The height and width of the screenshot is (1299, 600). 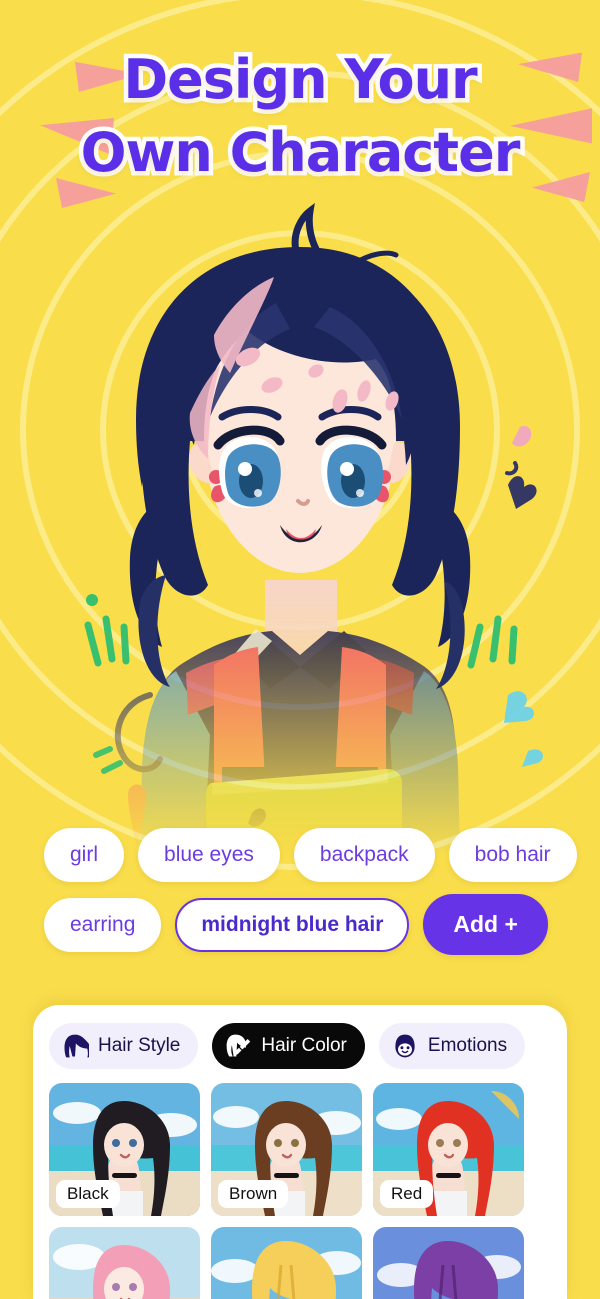 What do you see at coordinates (300, 152) in the screenshot?
I see `page-title-line-2: Own Character` at bounding box center [300, 152].